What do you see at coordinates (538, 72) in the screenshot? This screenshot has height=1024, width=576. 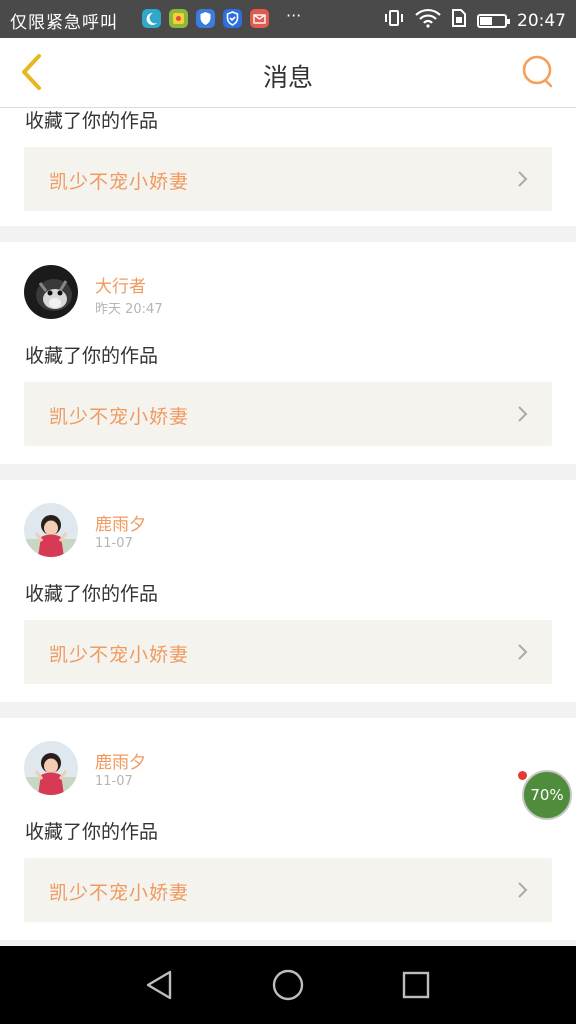 I see `search-icon` at bounding box center [538, 72].